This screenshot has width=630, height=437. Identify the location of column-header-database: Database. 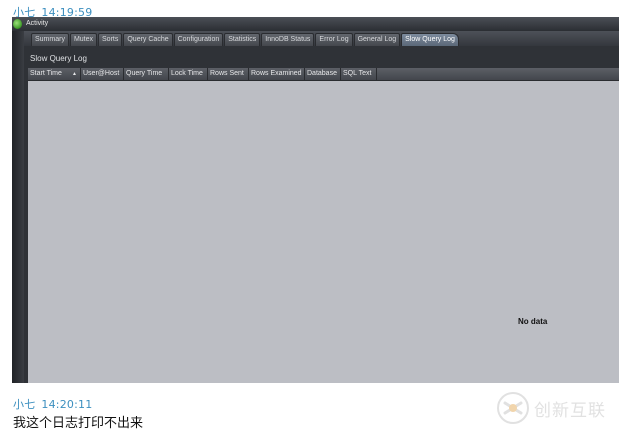
(323, 74).